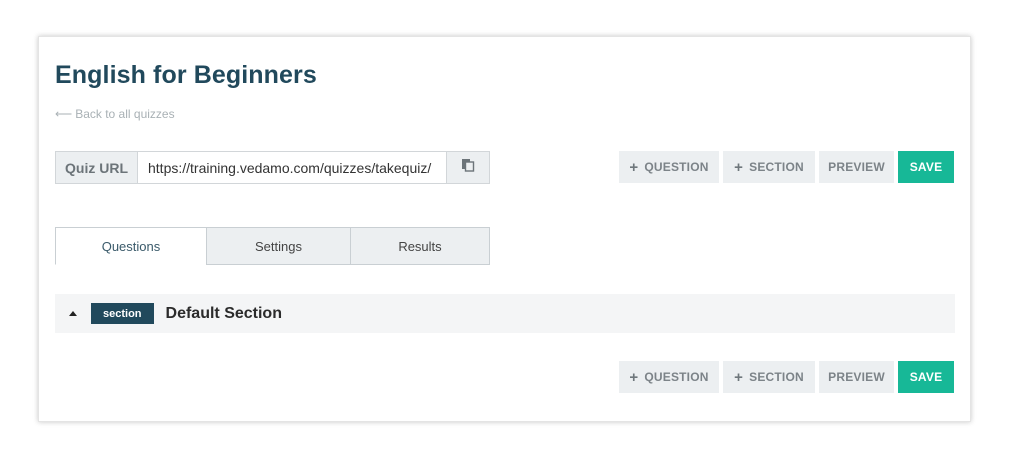 This screenshot has height=459, width=1009. I want to click on copy-icon, so click(468, 167).